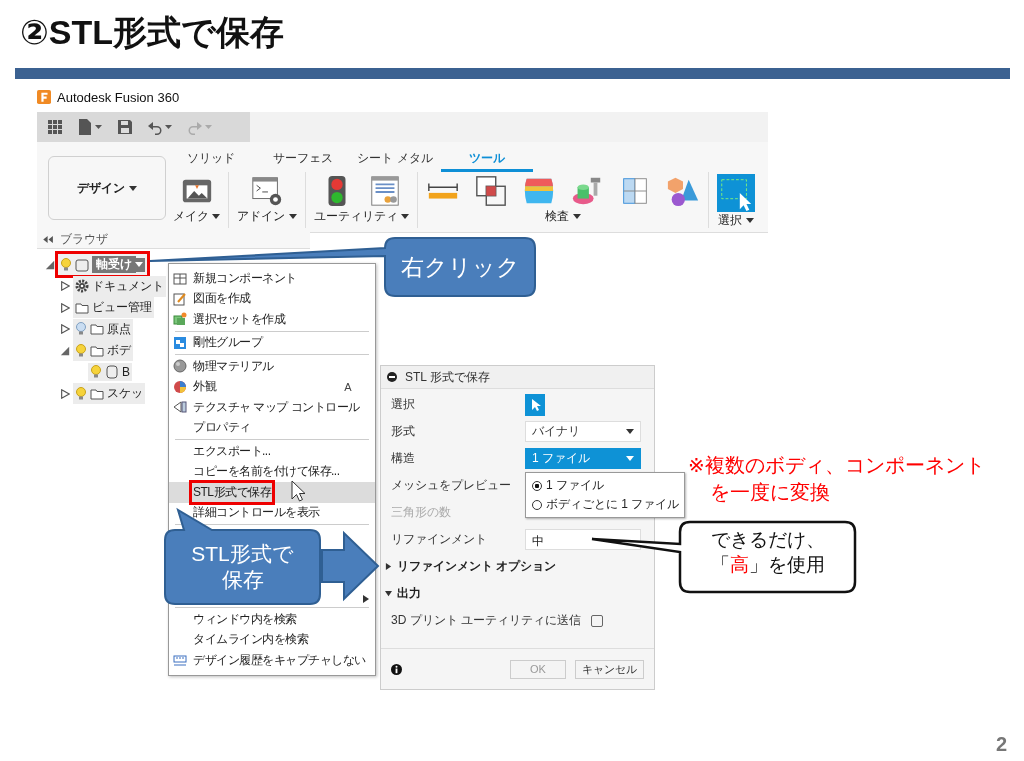 The height and width of the screenshot is (761, 1024). Describe the element at coordinates (451, 485) in the screenshot. I see `field-label: メッシュをプレビュー` at that location.